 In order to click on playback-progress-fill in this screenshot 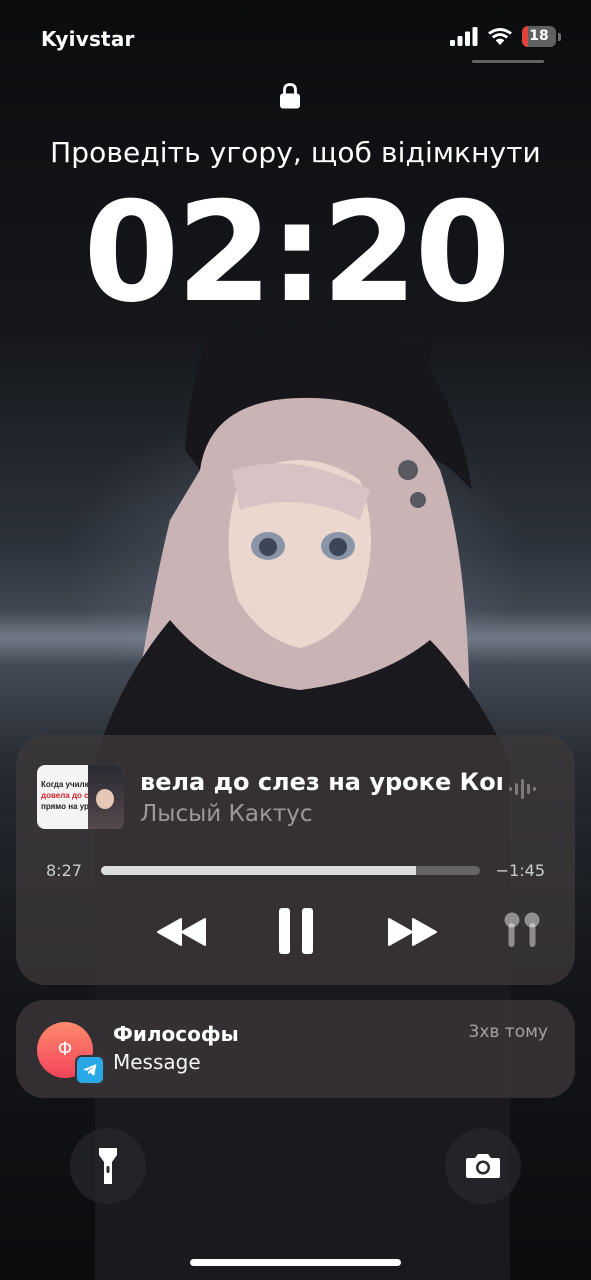, I will do `click(258, 870)`.